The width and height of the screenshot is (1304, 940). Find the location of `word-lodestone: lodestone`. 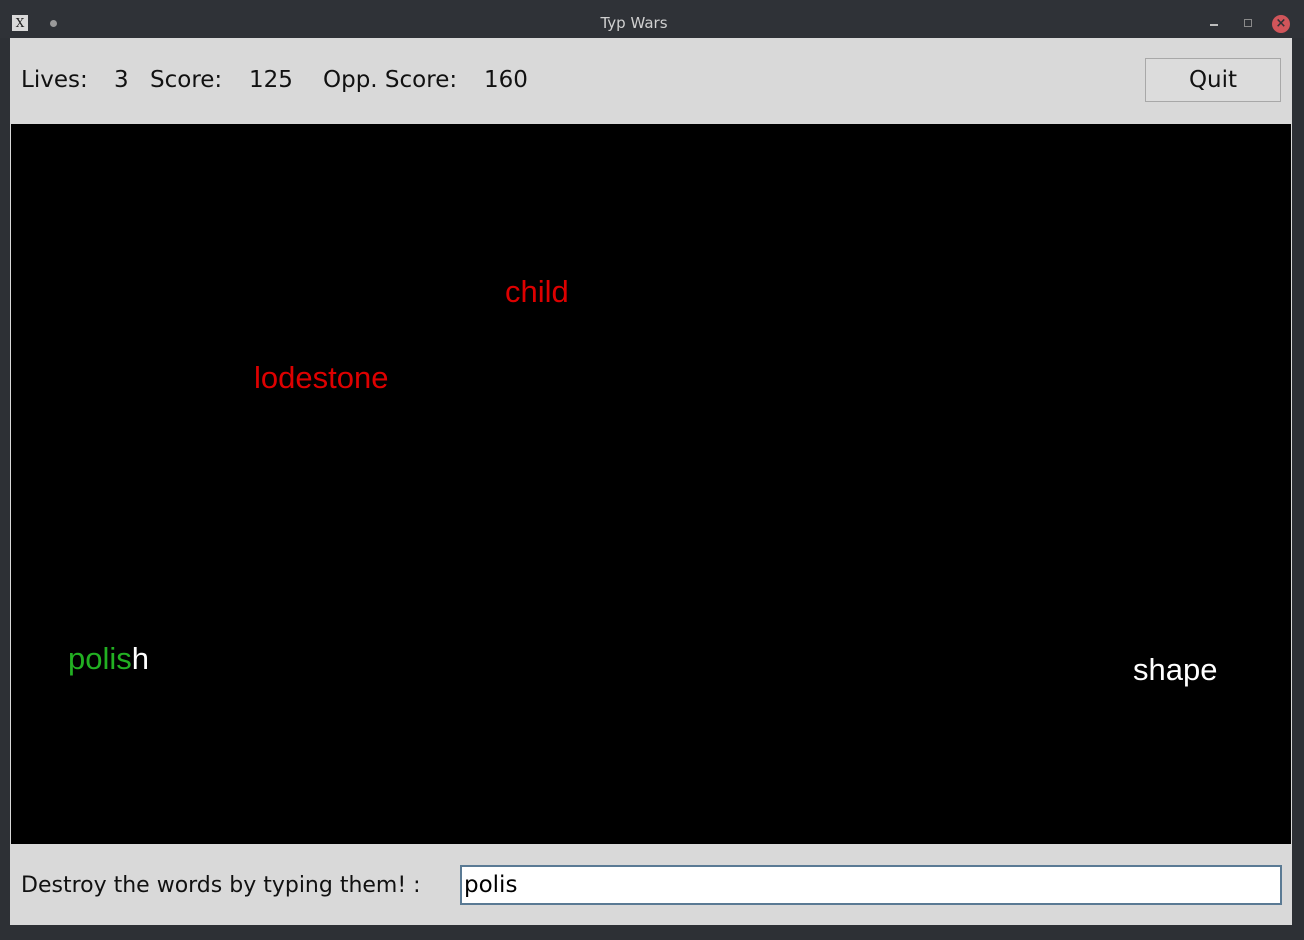

word-lodestone: lodestone is located at coordinates (321, 377).